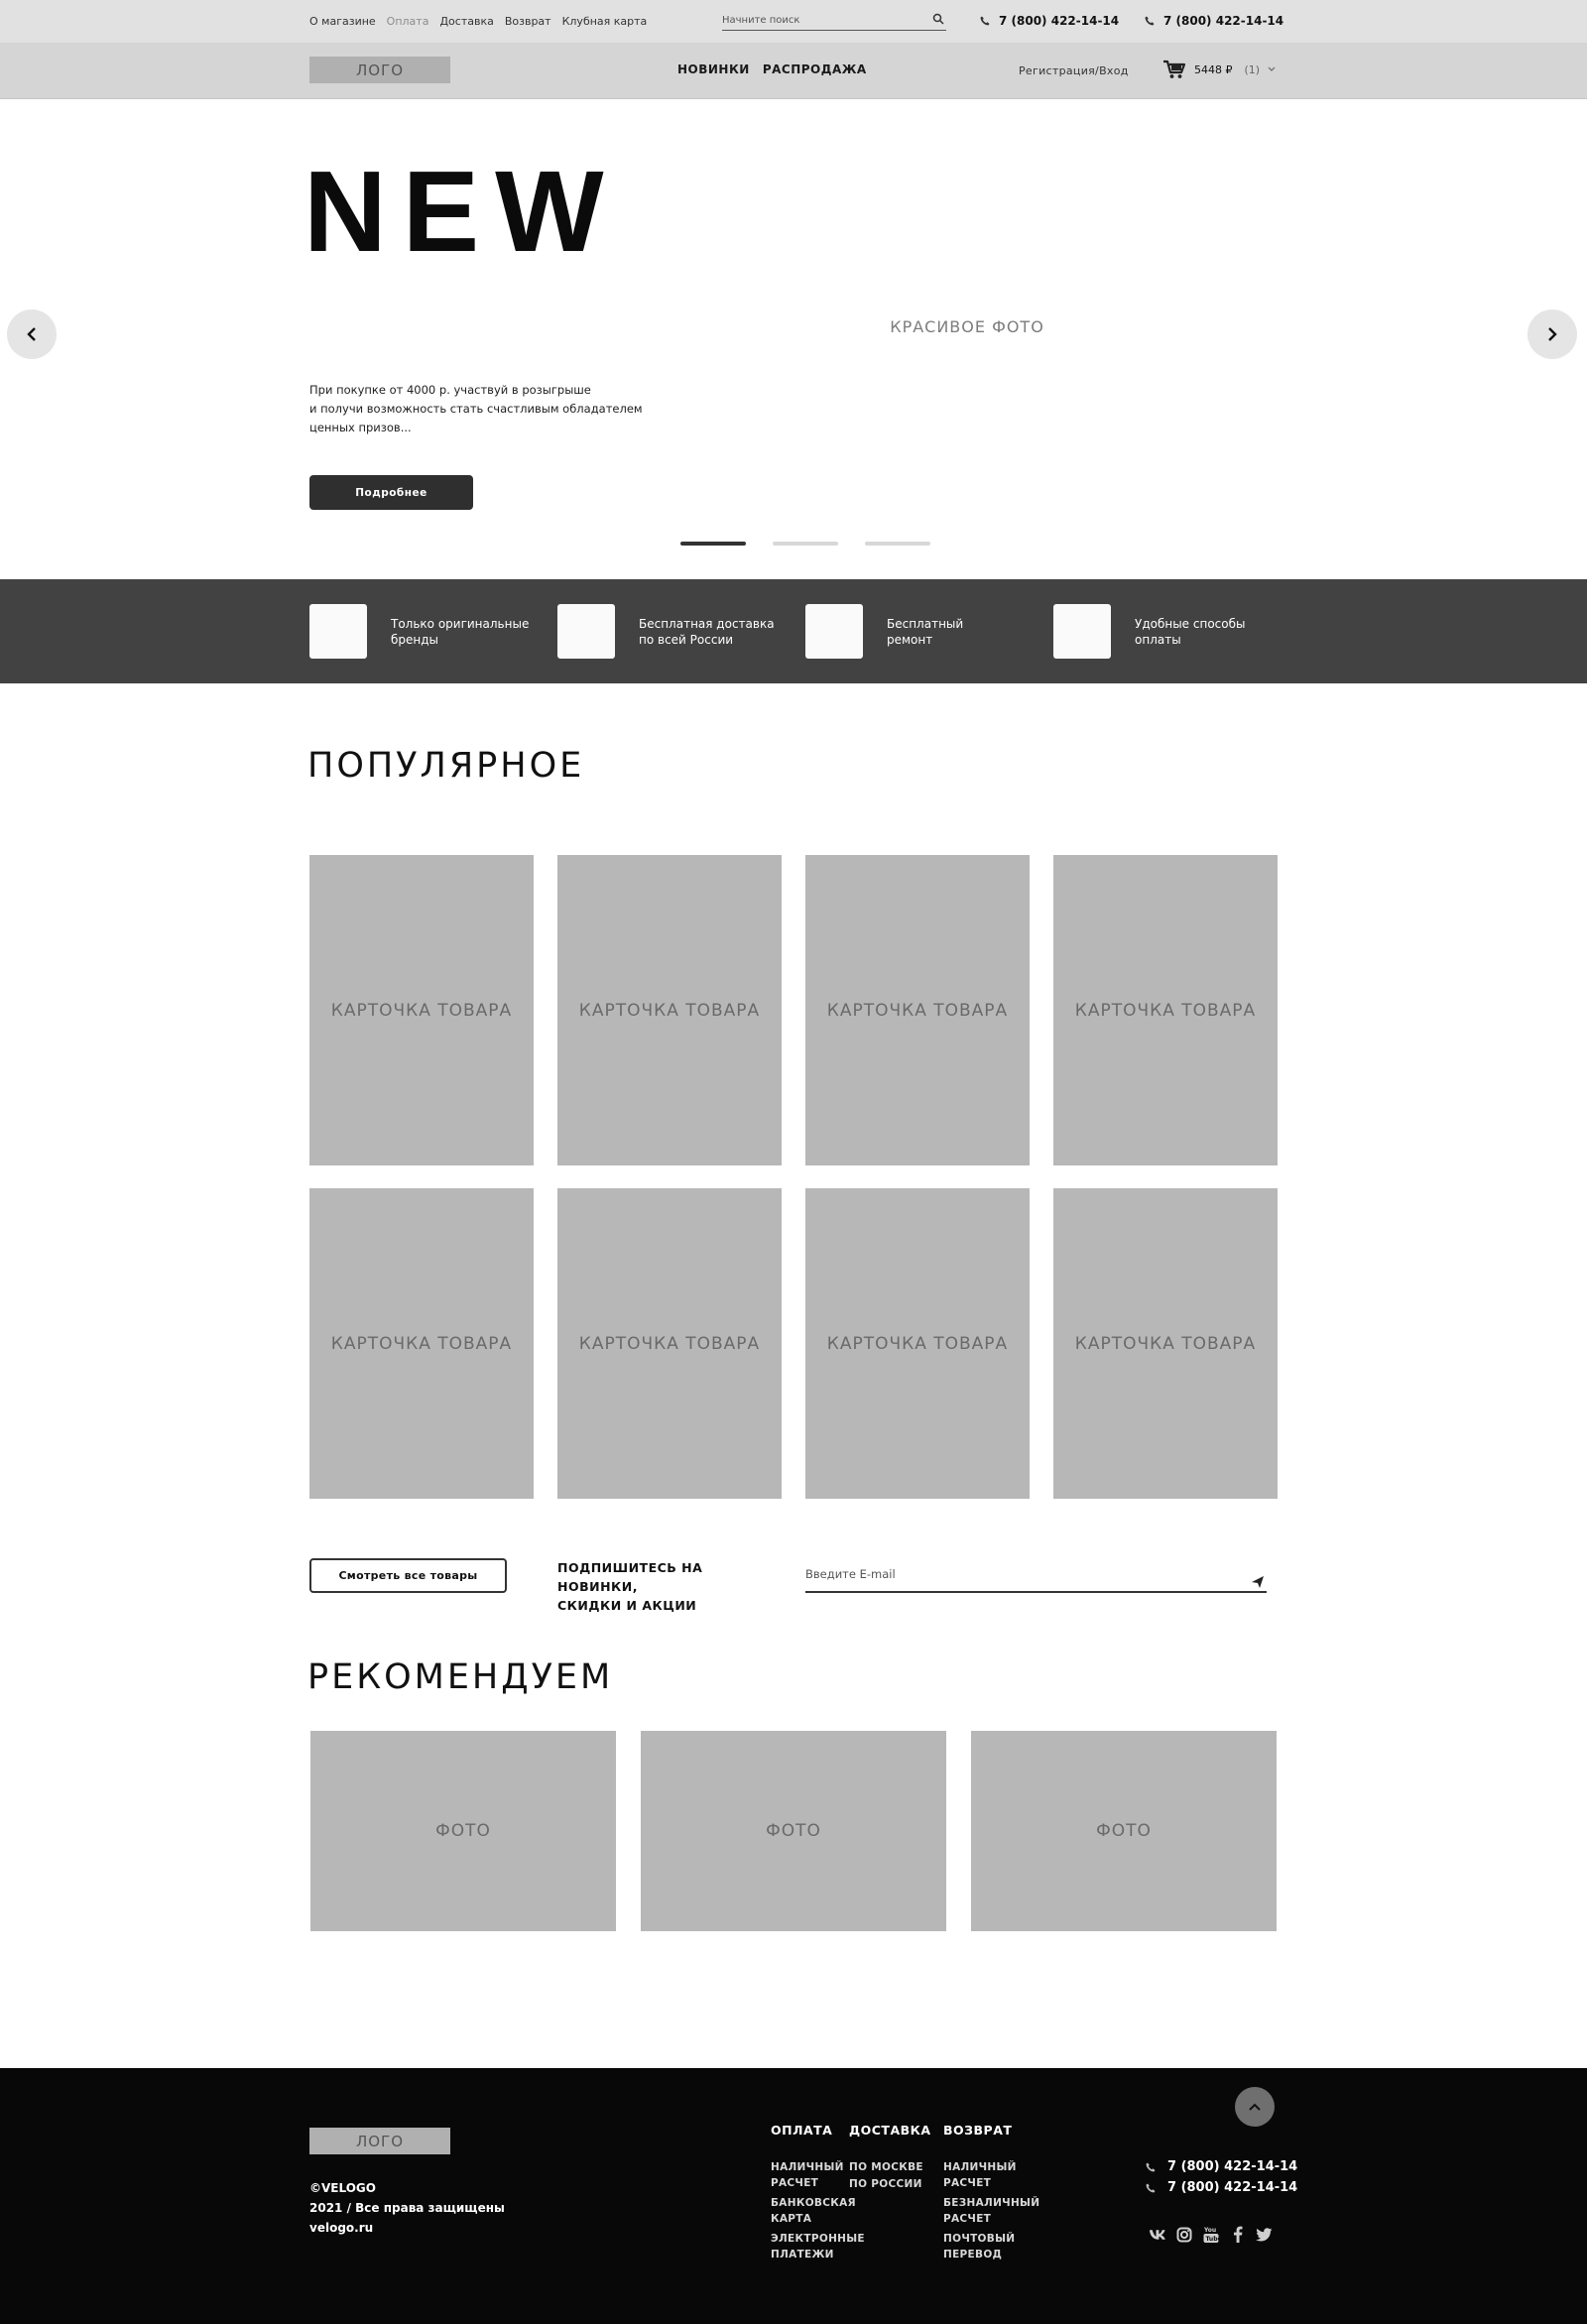 The image size is (1587, 2324). I want to click on search-icon, so click(938, 19).